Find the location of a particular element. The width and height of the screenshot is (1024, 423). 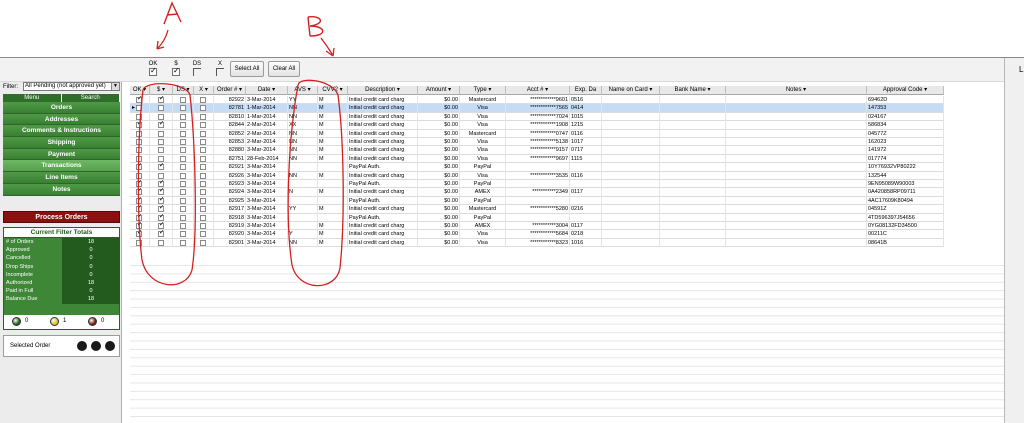

annotation-a-loop is located at coordinates (166, 184).